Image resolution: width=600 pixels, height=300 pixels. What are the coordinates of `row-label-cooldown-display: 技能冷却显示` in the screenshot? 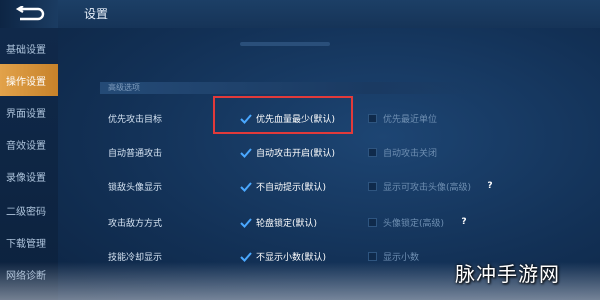 It's located at (135, 258).